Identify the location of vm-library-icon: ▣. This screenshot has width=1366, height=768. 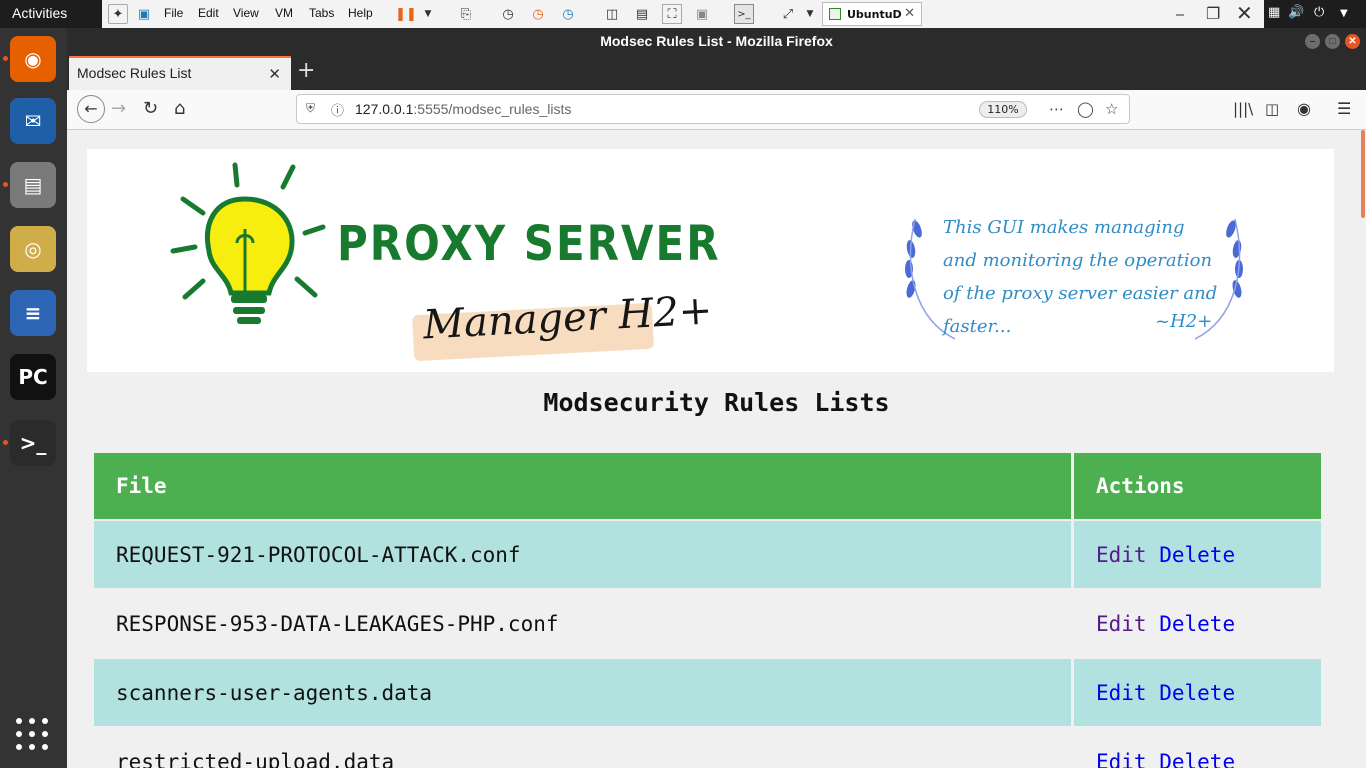
(144, 14).